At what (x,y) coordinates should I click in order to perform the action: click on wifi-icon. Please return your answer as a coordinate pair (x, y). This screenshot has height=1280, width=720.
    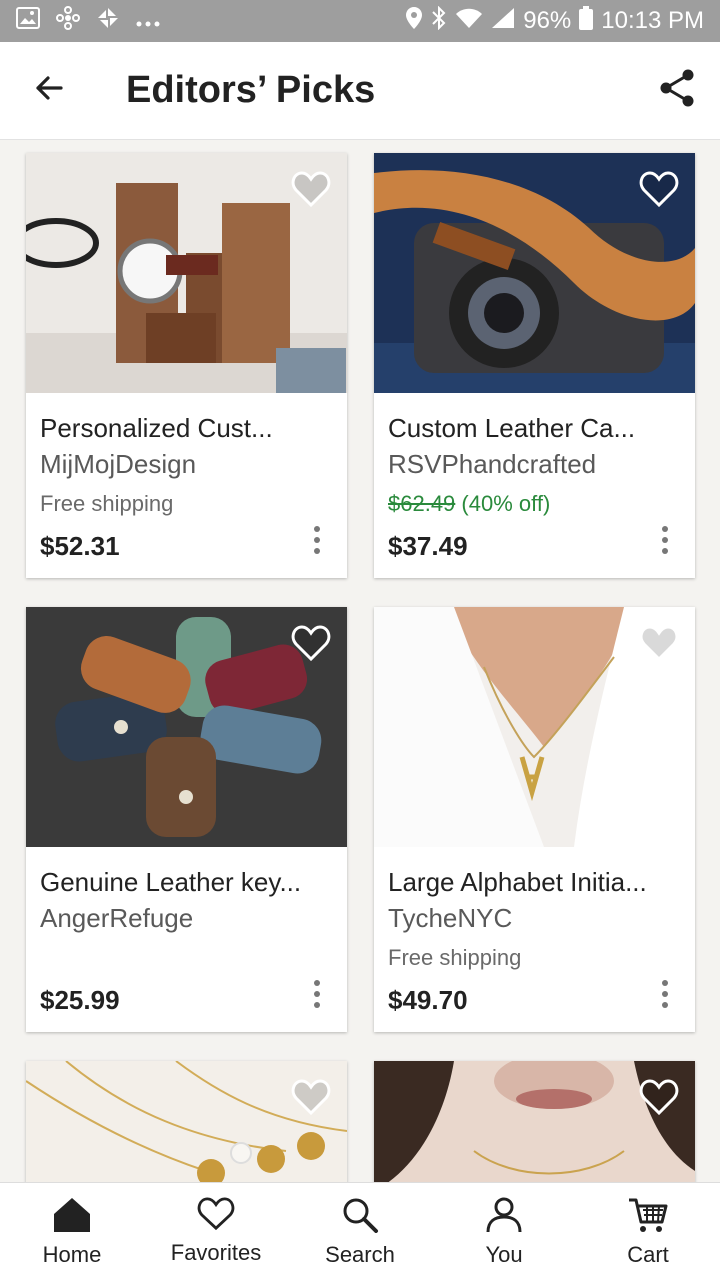
    Looking at the image, I should click on (469, 21).